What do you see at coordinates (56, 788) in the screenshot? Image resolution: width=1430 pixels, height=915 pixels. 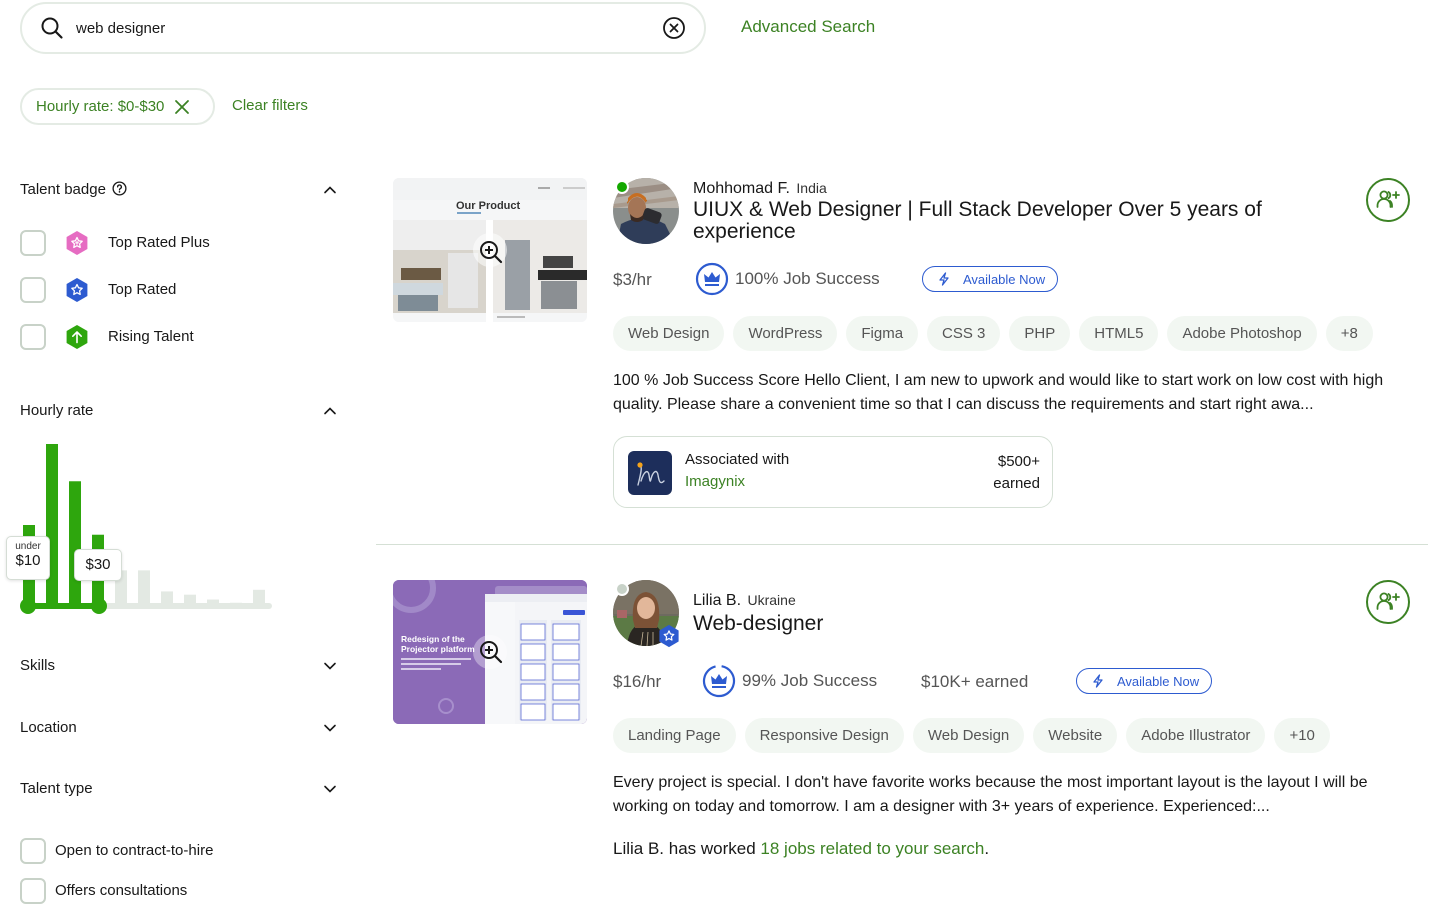 I see `talent-type-title: Talent type` at bounding box center [56, 788].